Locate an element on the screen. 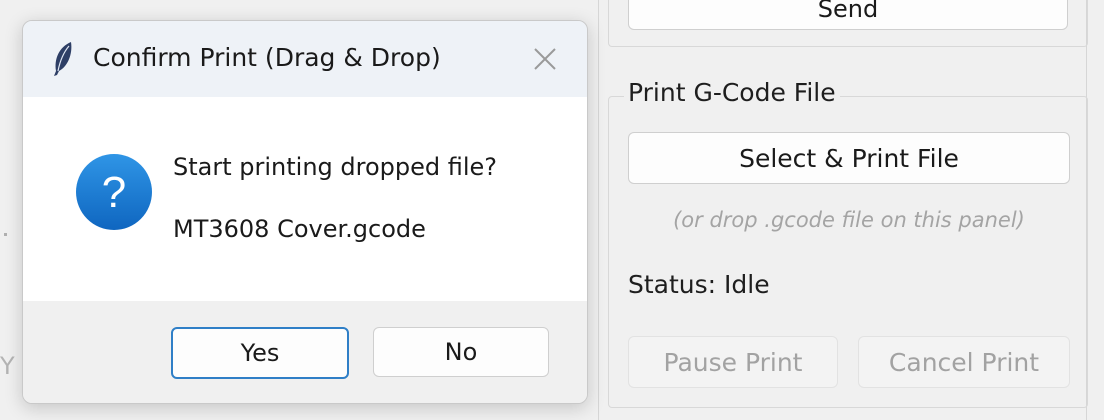 The width and height of the screenshot is (1104, 420). pause-print-button: Pause Print is located at coordinates (733, 362).